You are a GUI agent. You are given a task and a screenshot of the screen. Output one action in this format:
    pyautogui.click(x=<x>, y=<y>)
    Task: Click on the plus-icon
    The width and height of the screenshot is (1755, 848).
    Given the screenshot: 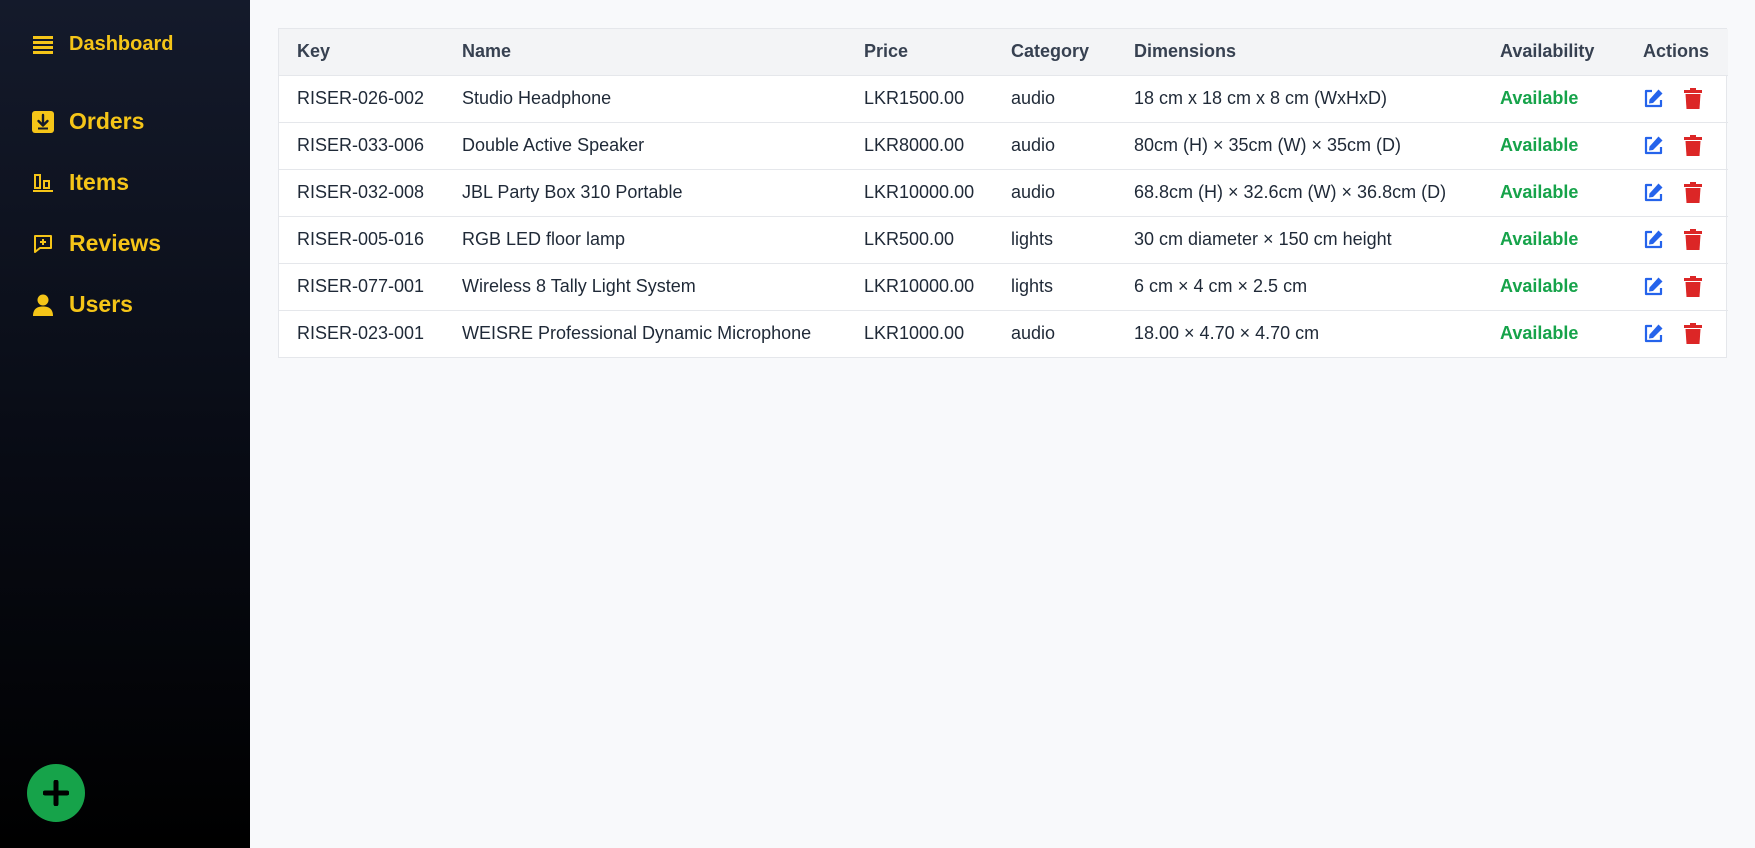 What is the action you would take?
    pyautogui.click(x=56, y=793)
    